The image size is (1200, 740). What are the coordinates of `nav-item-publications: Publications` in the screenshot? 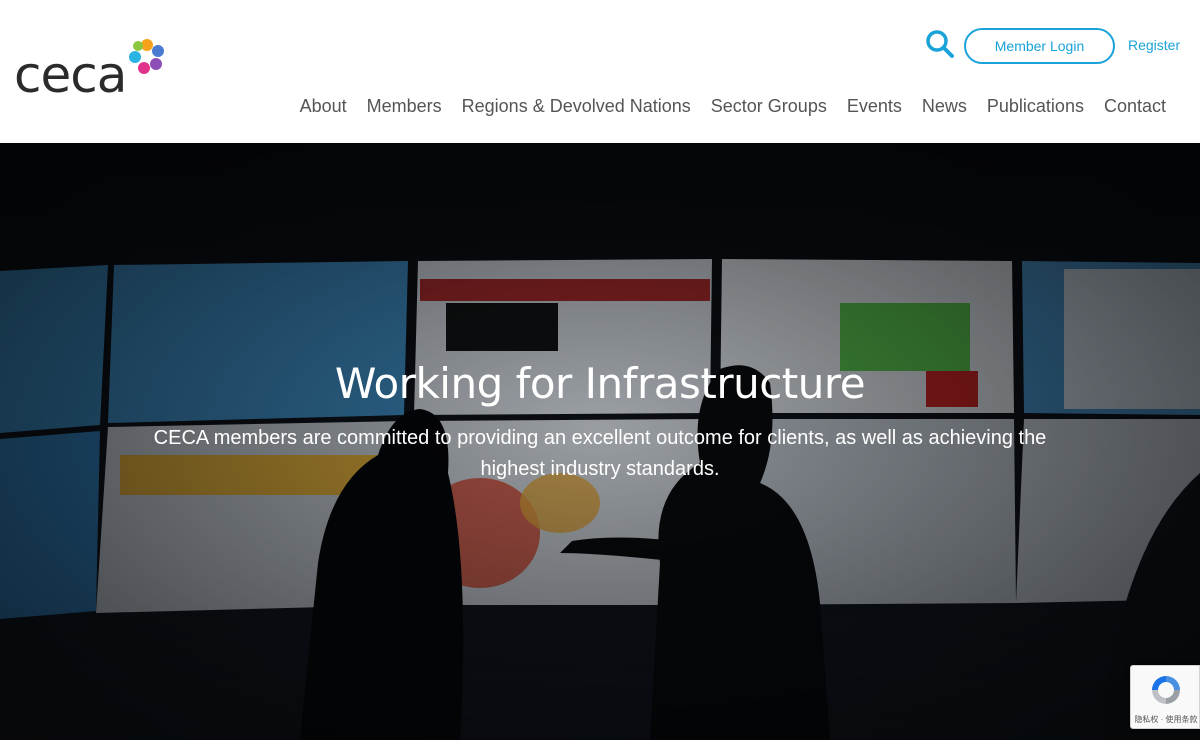 It's located at (1035, 106).